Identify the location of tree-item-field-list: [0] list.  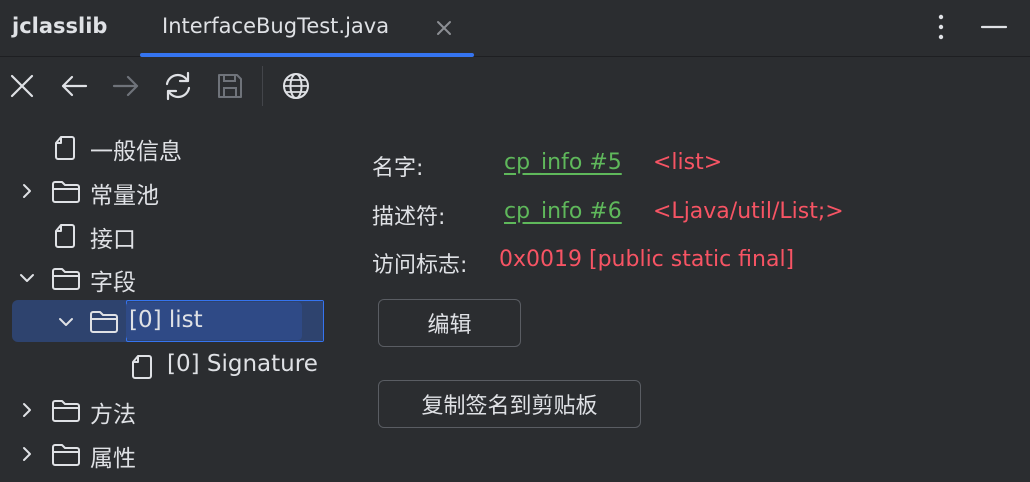
(165, 322).